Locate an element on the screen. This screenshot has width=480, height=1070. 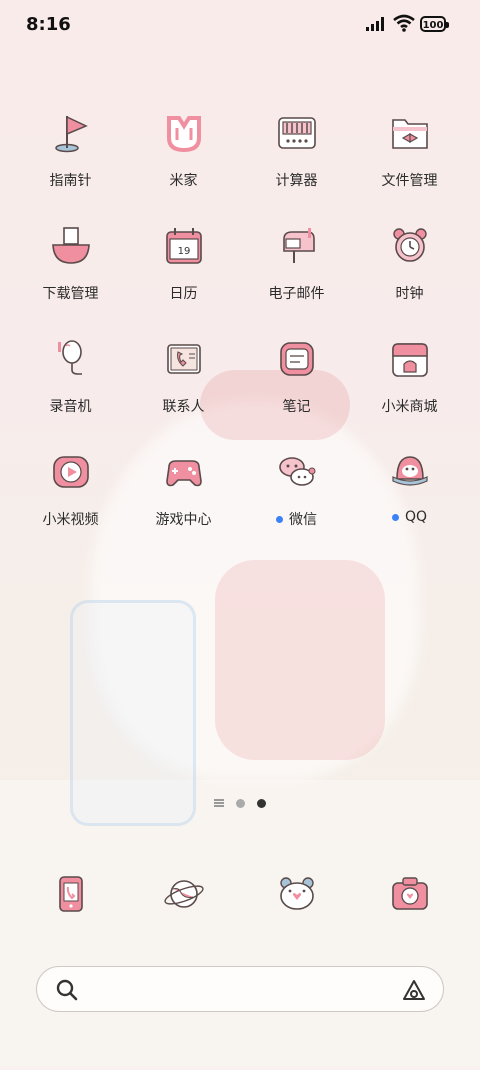
mi-store-icon is located at coordinates (410, 359).